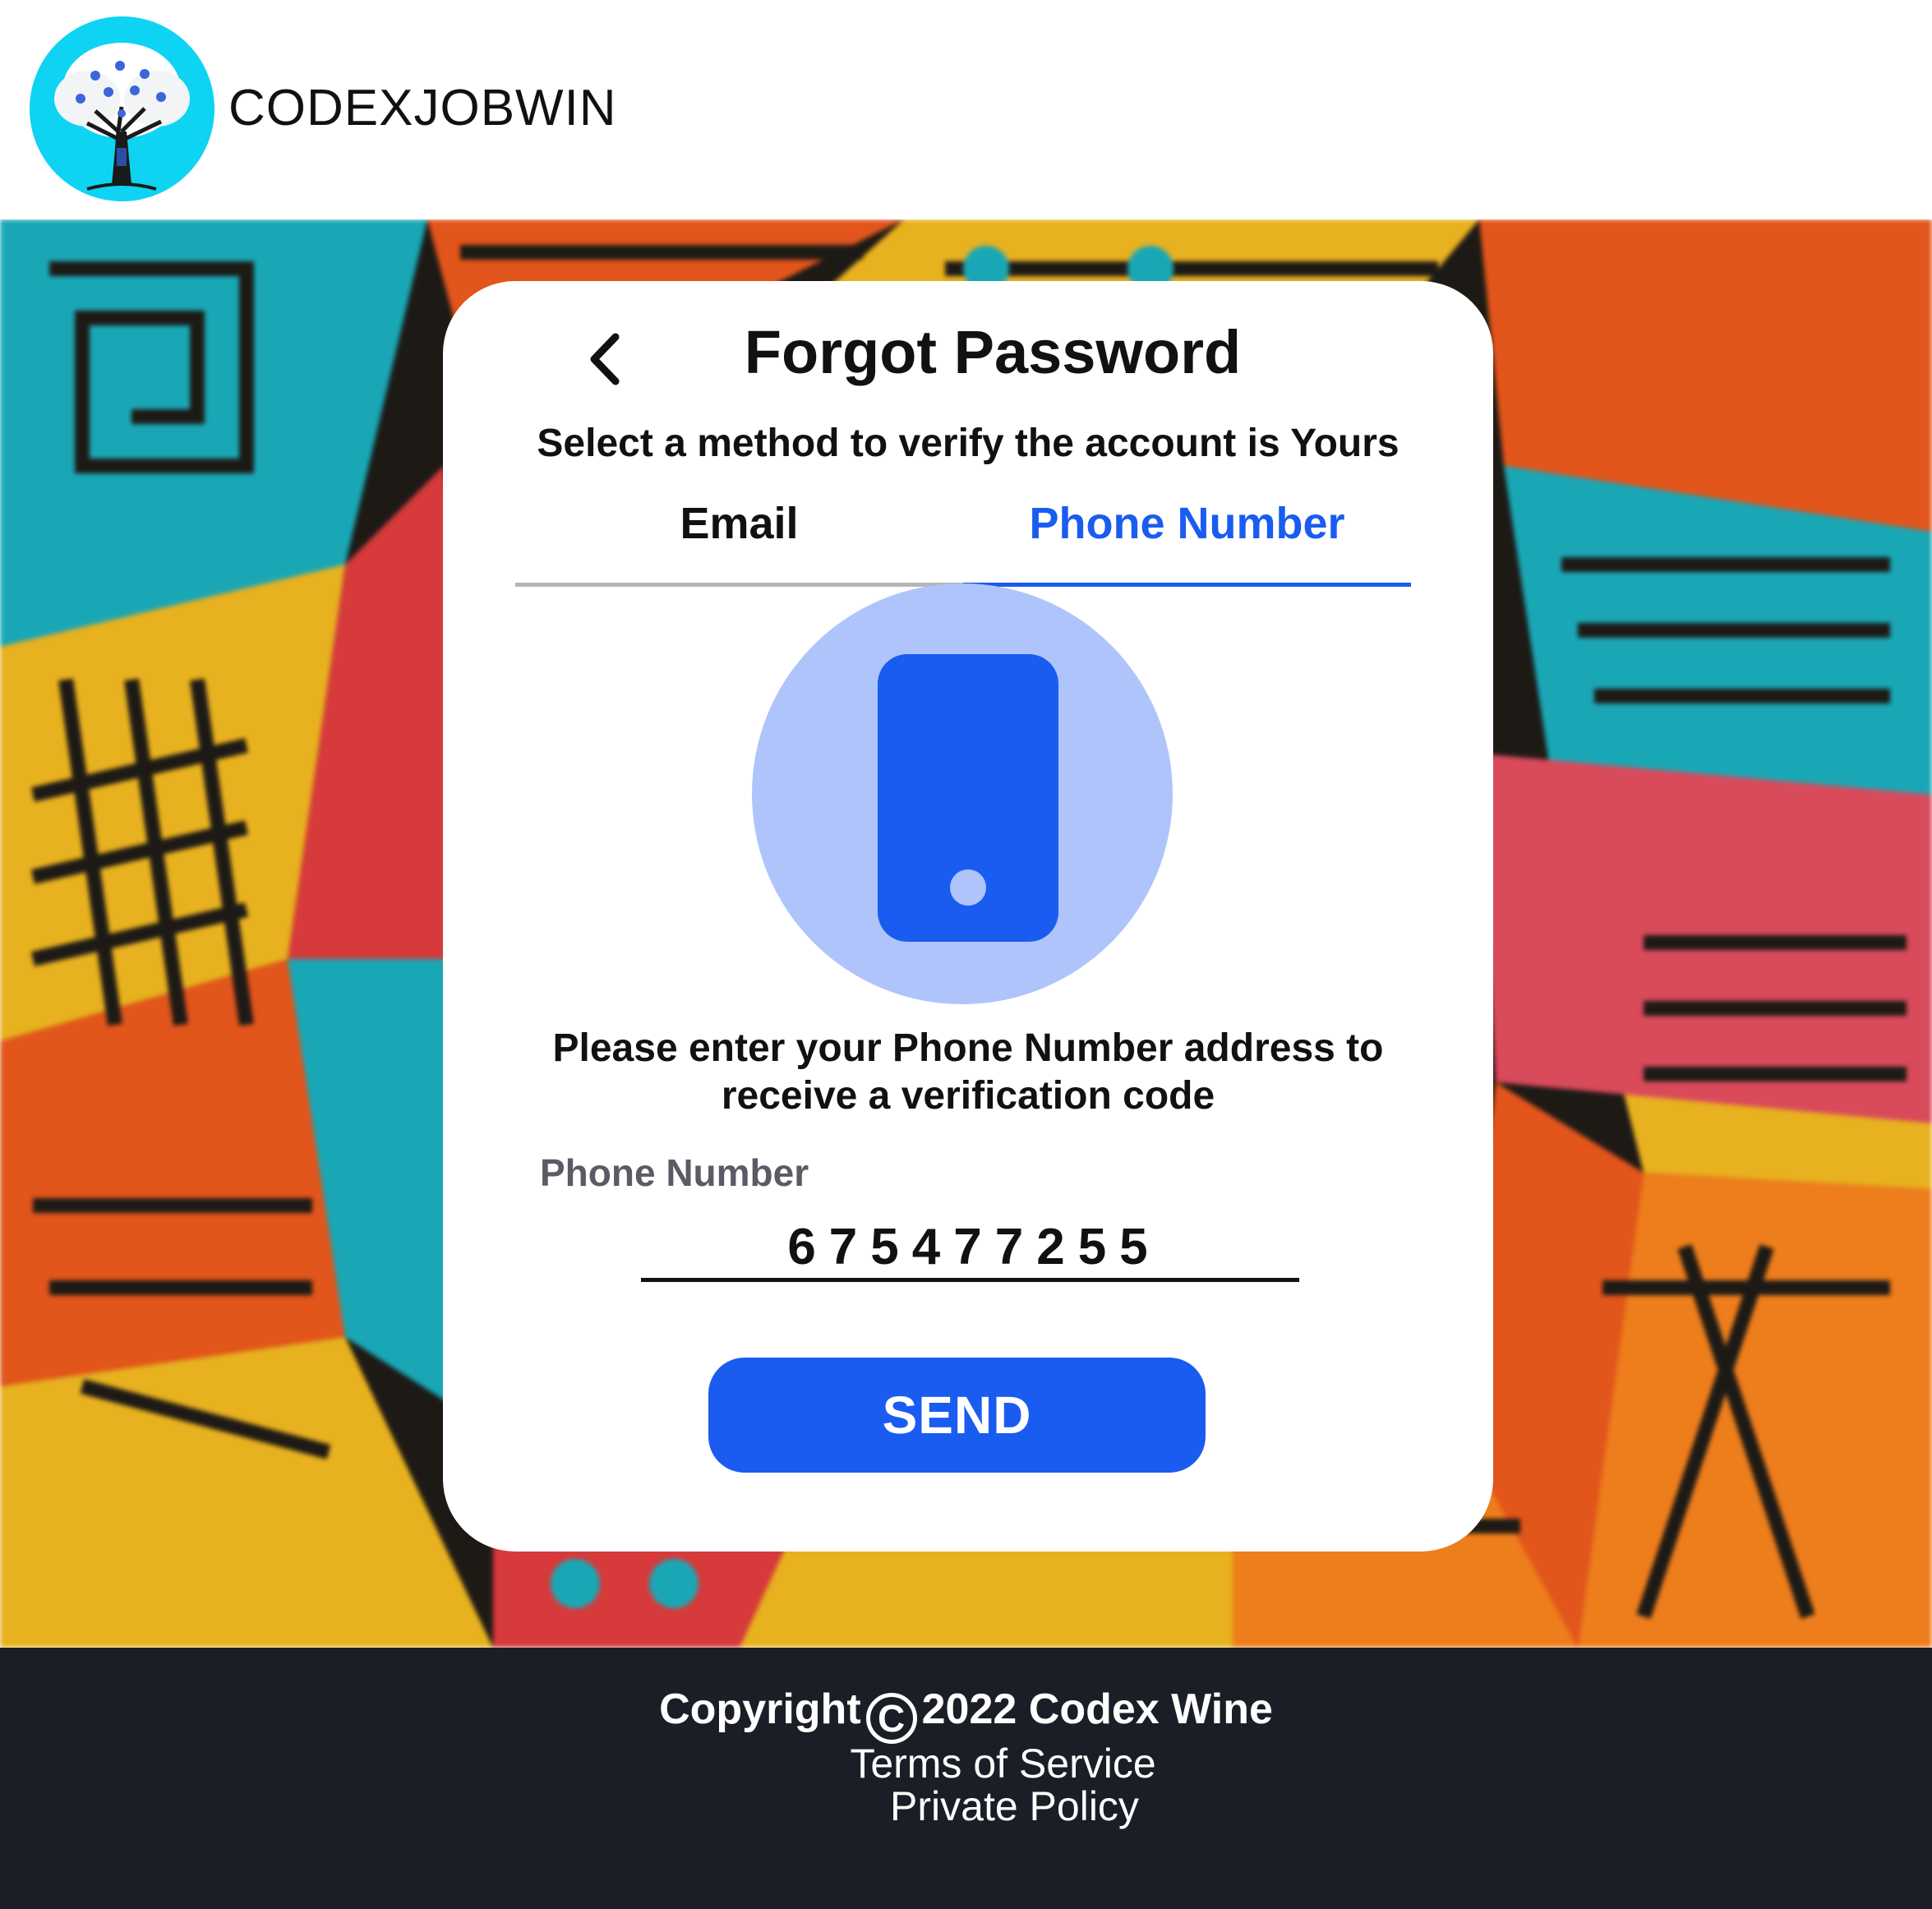  I want to click on tab-email: Email, so click(739, 536).